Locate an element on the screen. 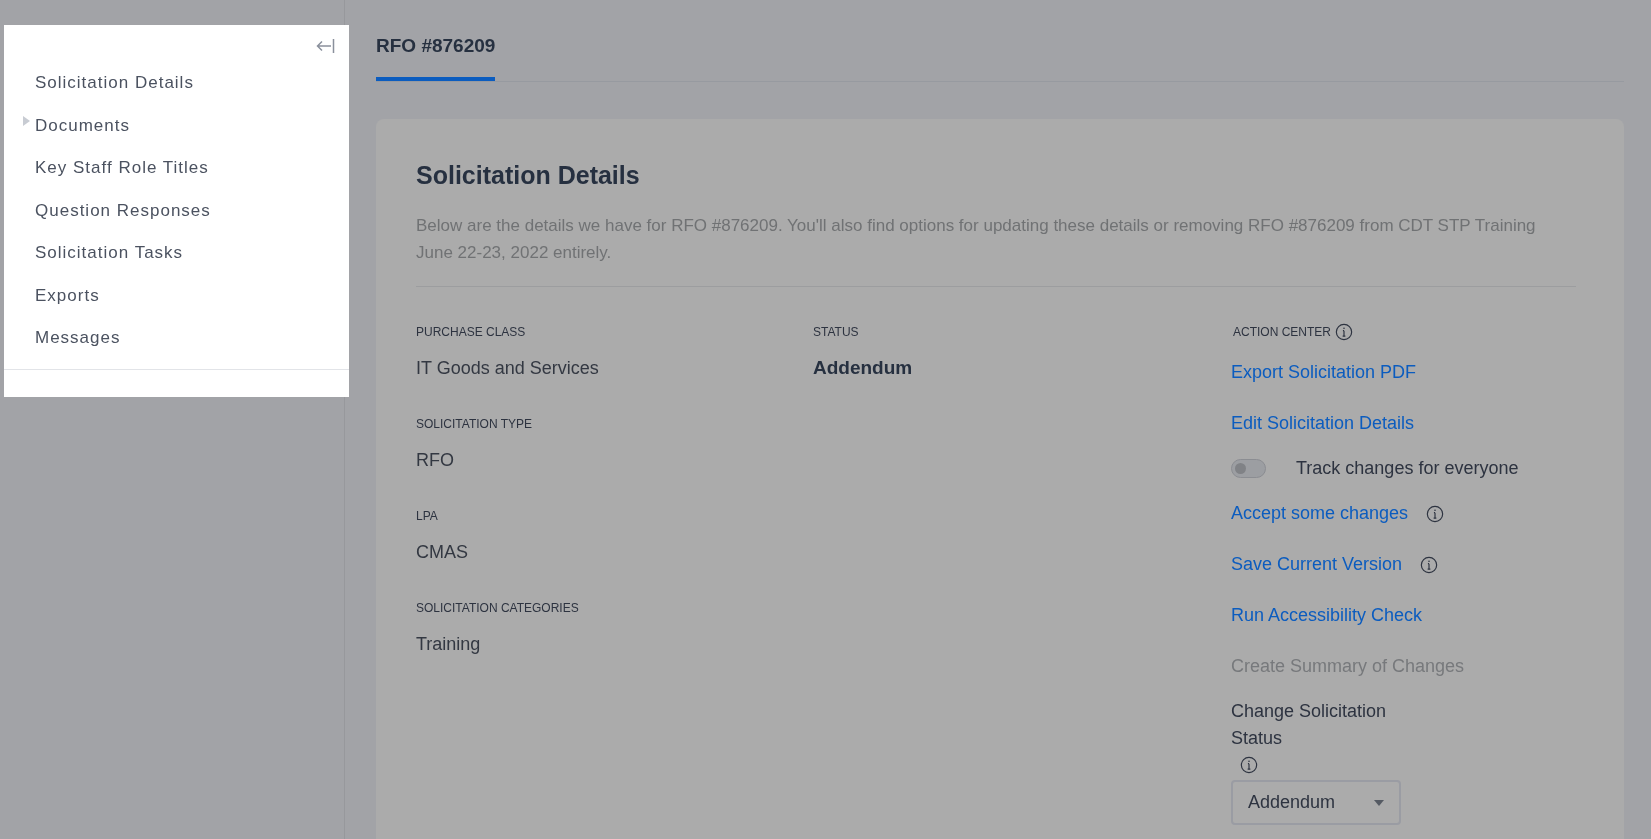 This screenshot has height=839, width=1651. sidebar-item: Messages is located at coordinates (78, 338).